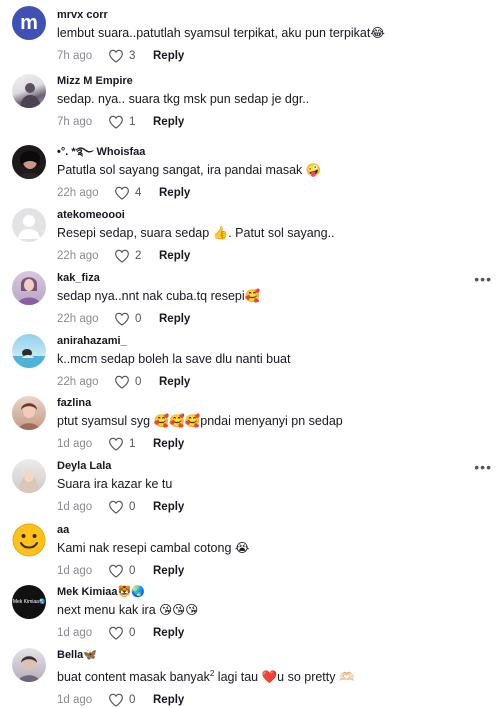 Image resolution: width=500 pixels, height=708 pixels. I want to click on comment-username: anirahazami_, so click(263, 341).